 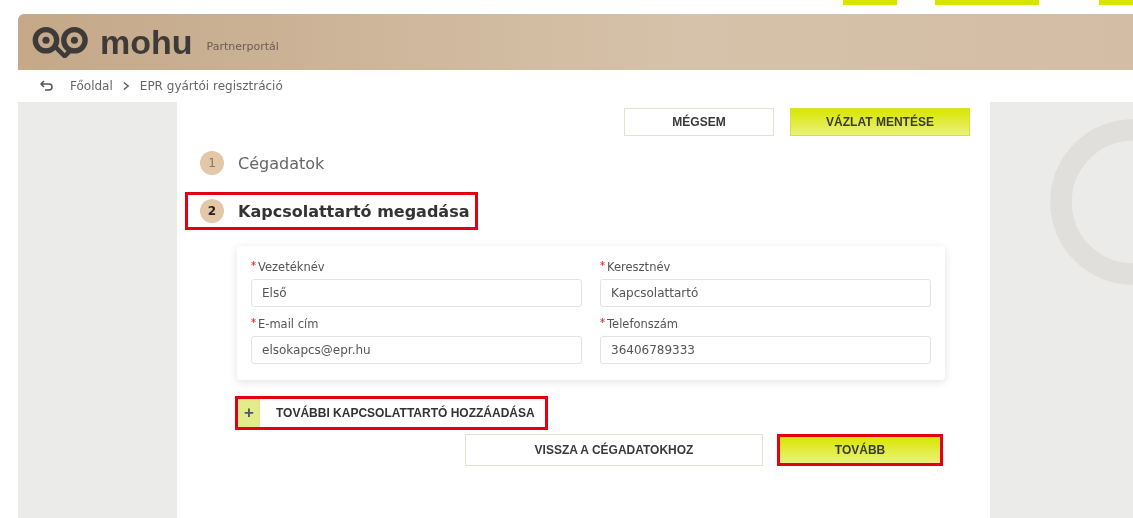 I want to click on input-field: Kapcsolattartó, so click(x=765, y=293).